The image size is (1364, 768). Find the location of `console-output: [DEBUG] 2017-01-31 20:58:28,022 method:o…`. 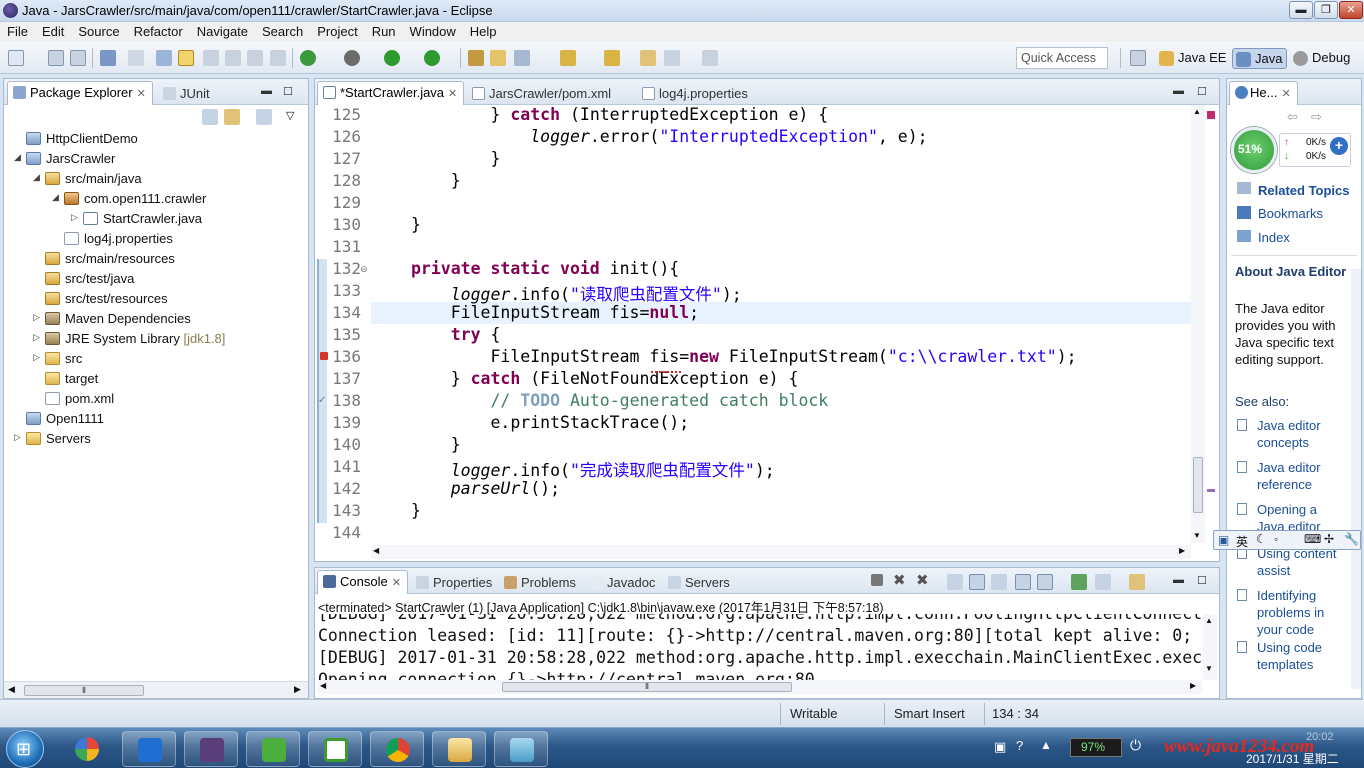

console-output: [DEBUG] 2017-01-31 20:58:28,022 method:o… is located at coordinates (760, 647).